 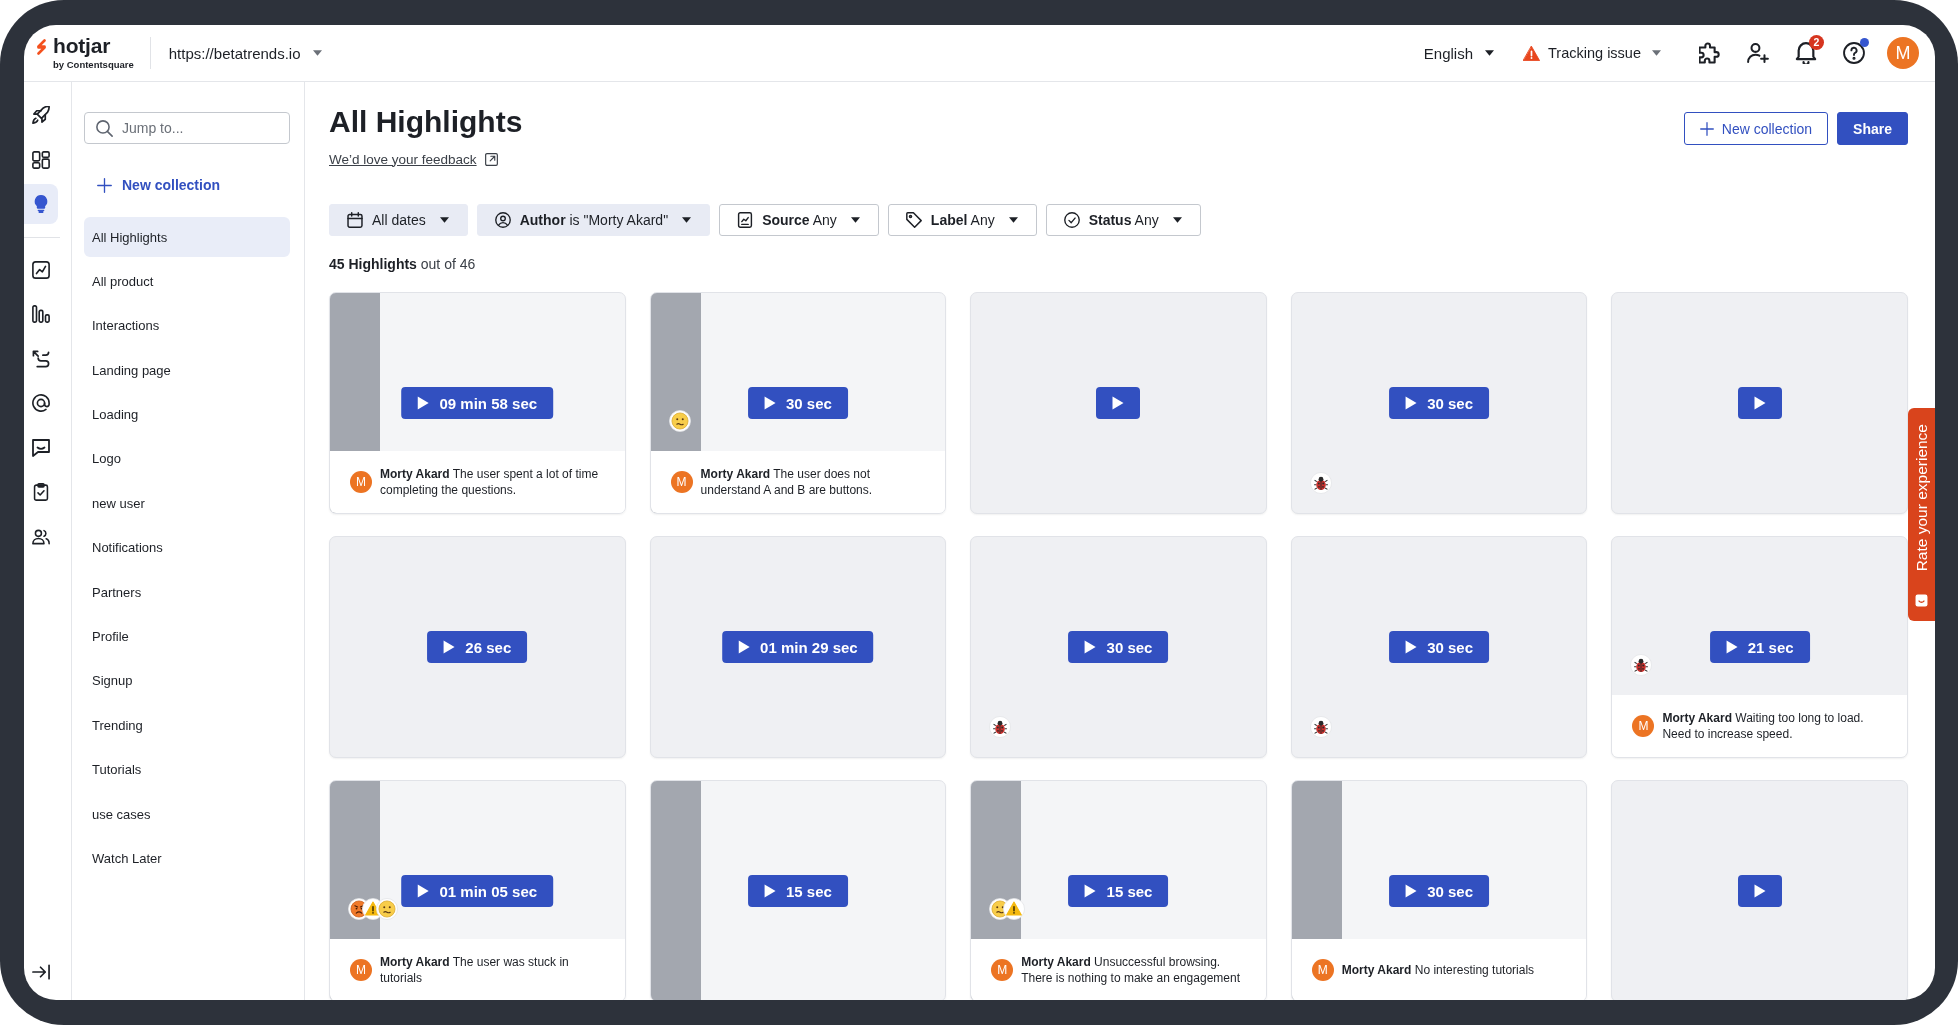 What do you see at coordinates (475, 970) in the screenshot?
I see `highlight-note: Morty Akard The user was stuck in tutorials` at bounding box center [475, 970].